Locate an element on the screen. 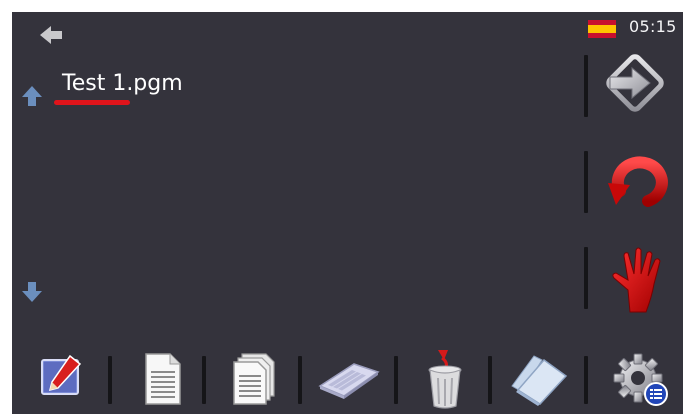 The width and height of the screenshot is (683, 414). arrow-down-icon is located at coordinates (32, 292).